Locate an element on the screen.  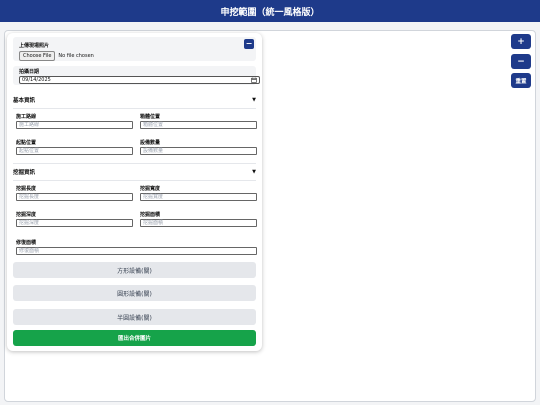
repair-area-label: 修復面積 is located at coordinates (26, 243).